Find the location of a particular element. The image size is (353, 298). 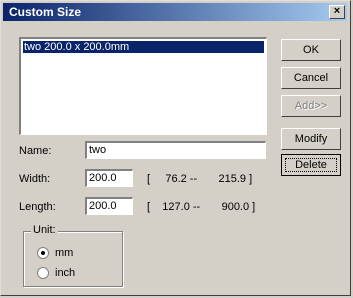

length-label: Length: is located at coordinates (37, 207).